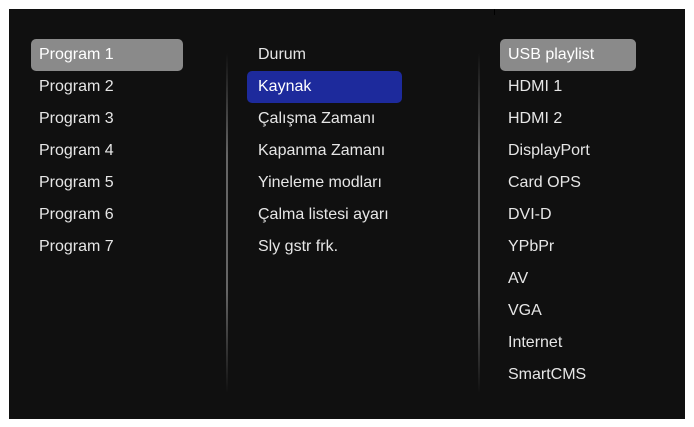 This screenshot has width=694, height=427. What do you see at coordinates (107, 183) in the screenshot?
I see `program-item-5: Program 5` at bounding box center [107, 183].